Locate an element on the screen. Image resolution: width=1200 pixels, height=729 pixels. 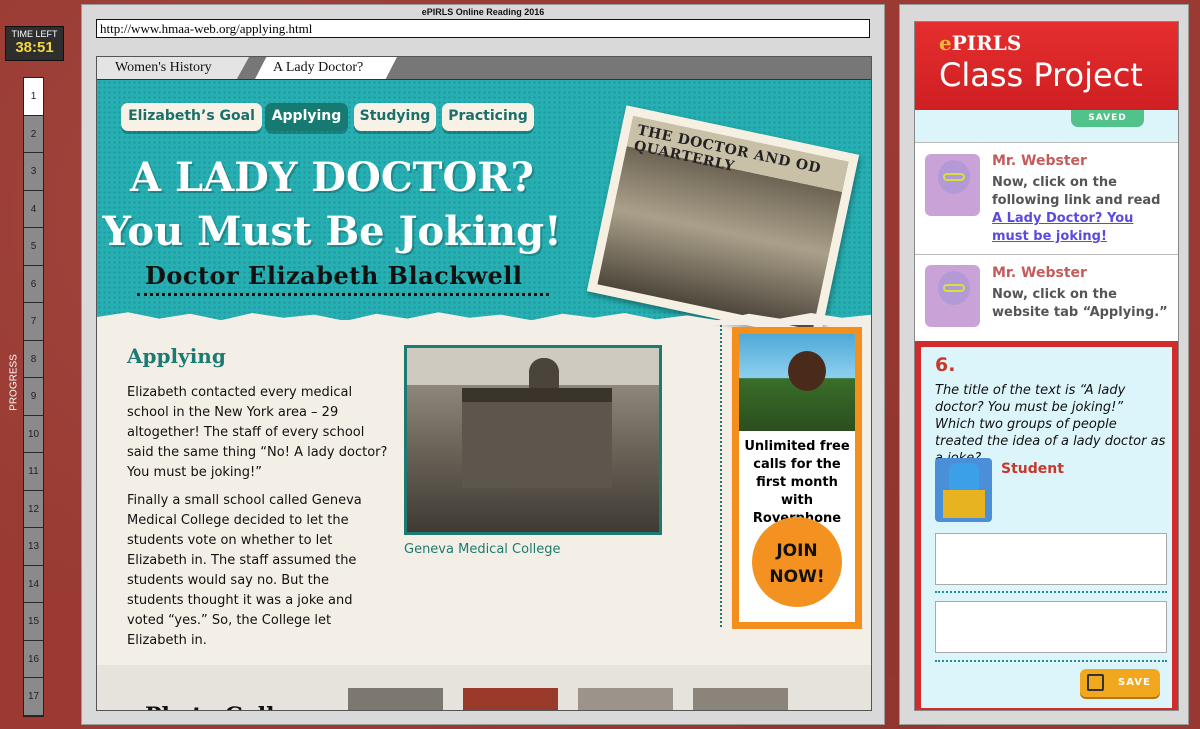
gallery-title: Photo Gall is located at coordinates (209, 706).